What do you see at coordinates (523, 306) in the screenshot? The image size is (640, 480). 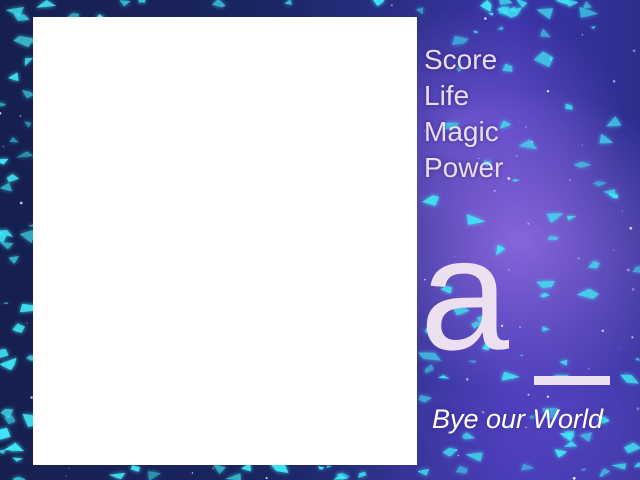 I see `game-logo: a` at bounding box center [523, 306].